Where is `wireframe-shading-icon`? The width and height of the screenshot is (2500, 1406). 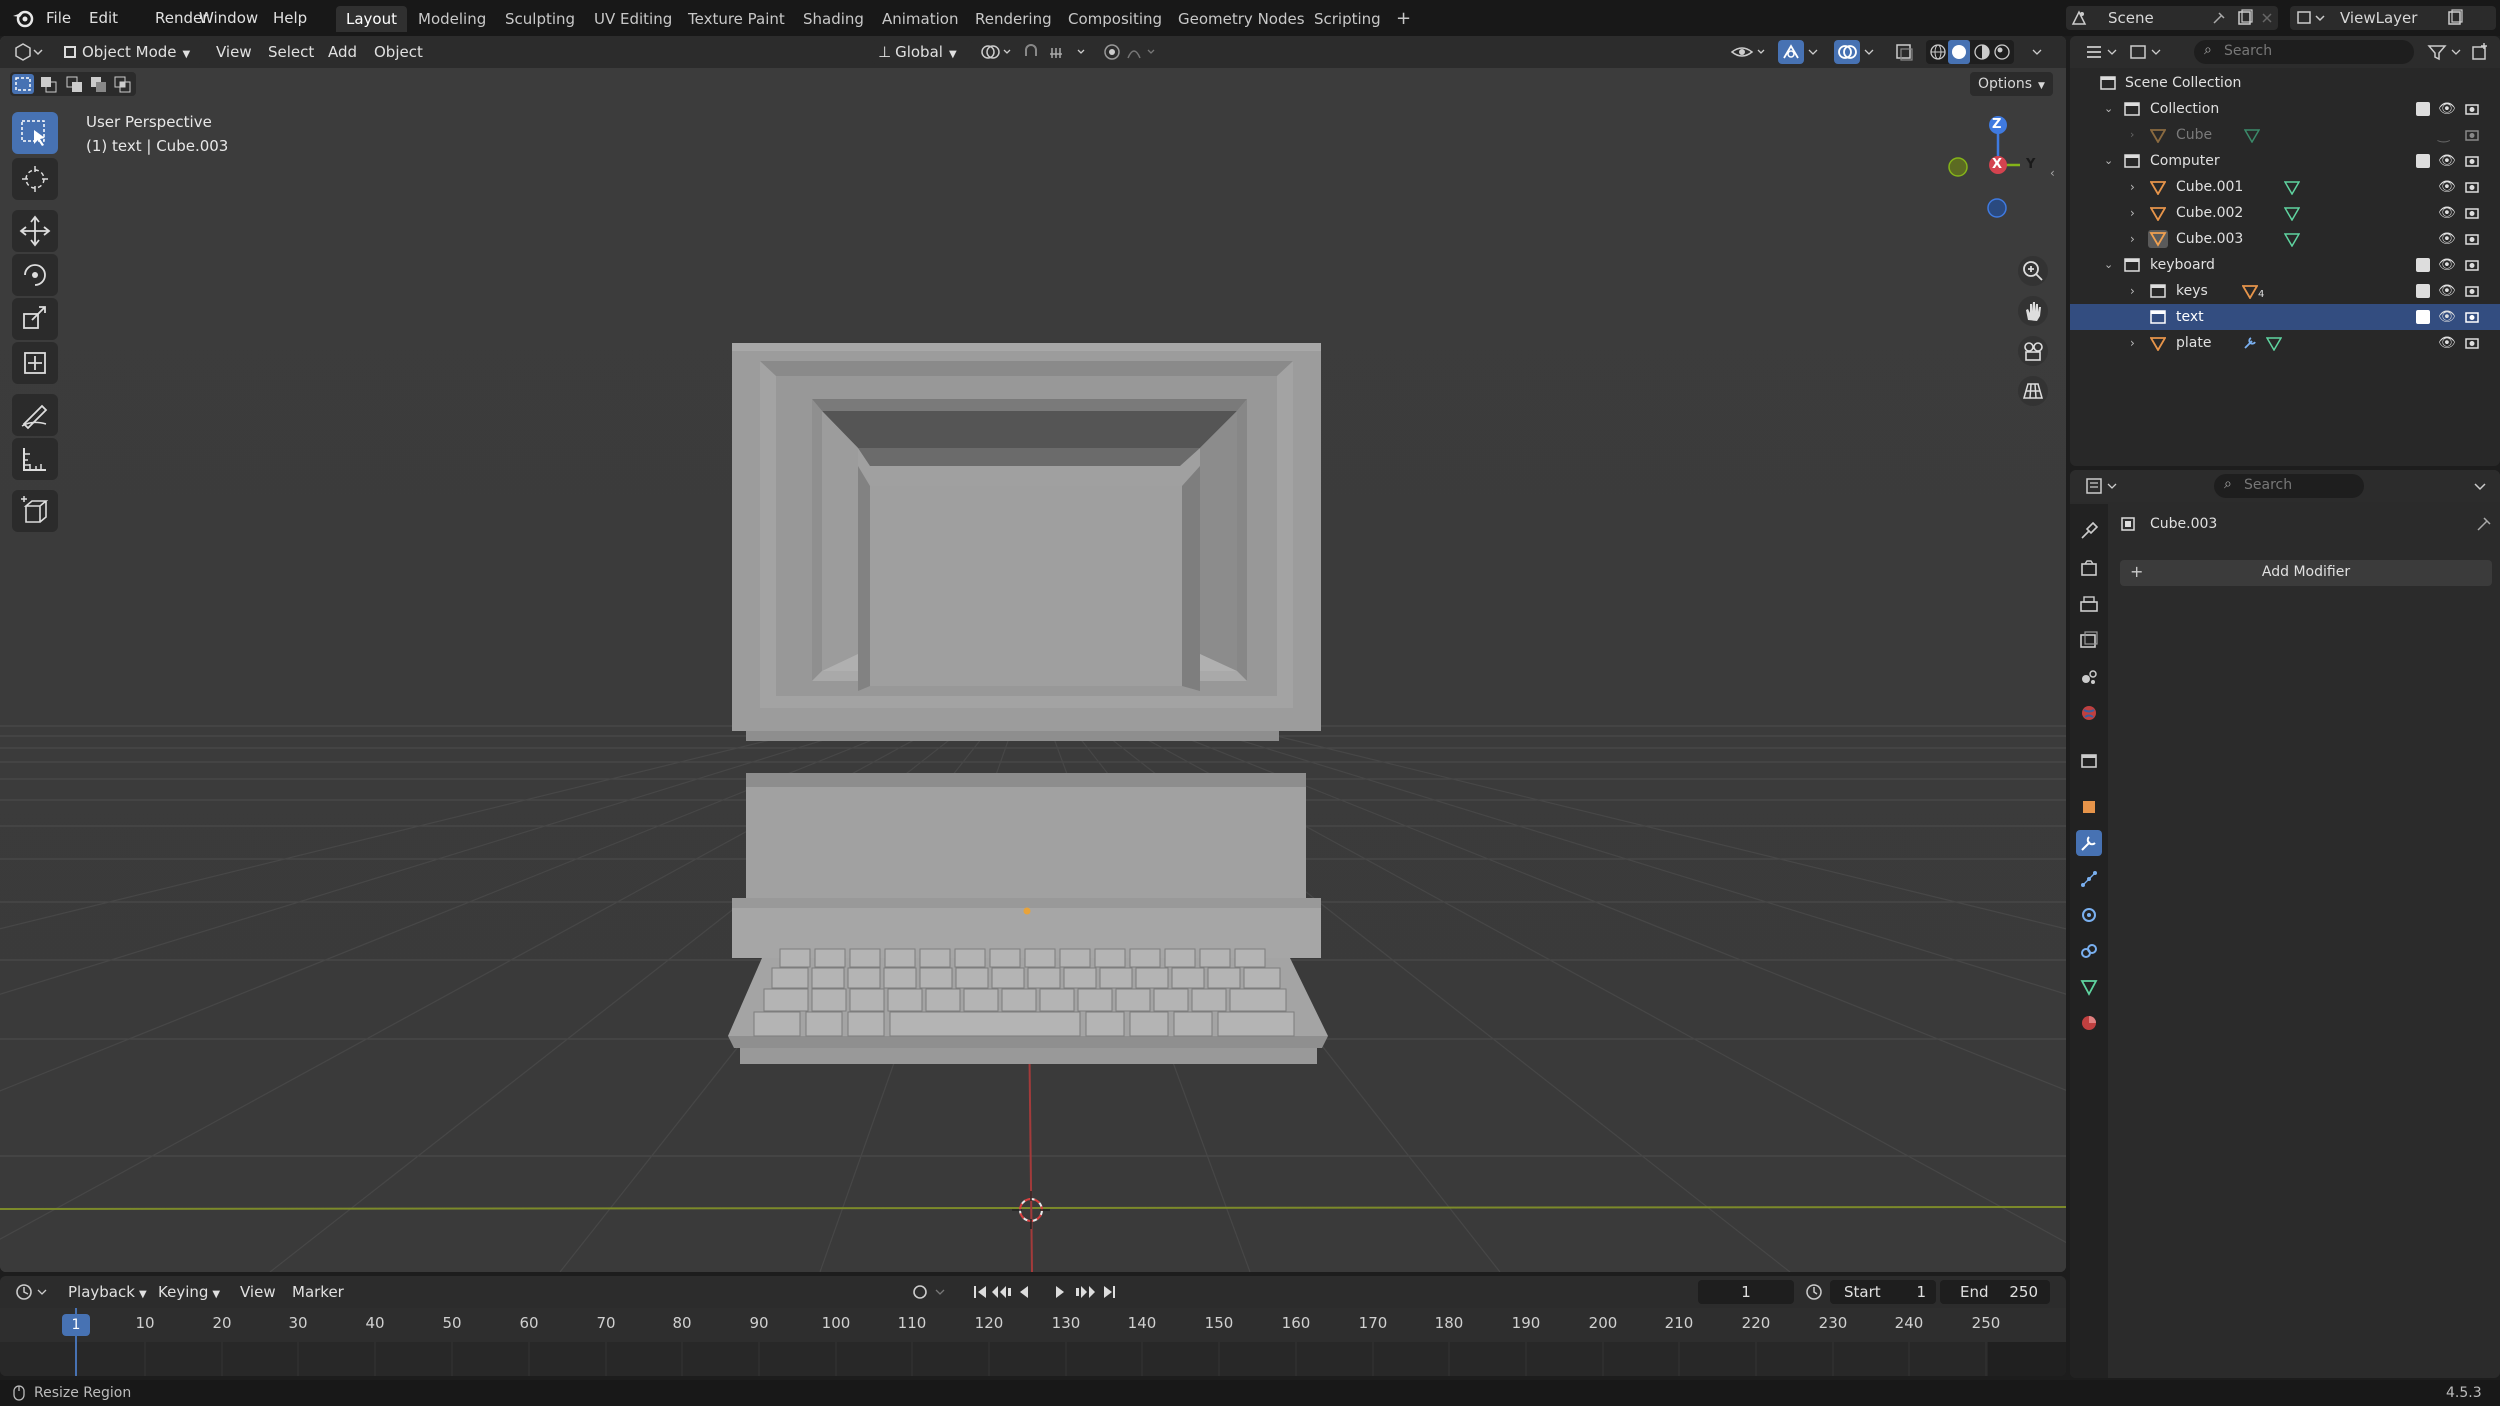
wireframe-shading-icon is located at coordinates (1938, 52).